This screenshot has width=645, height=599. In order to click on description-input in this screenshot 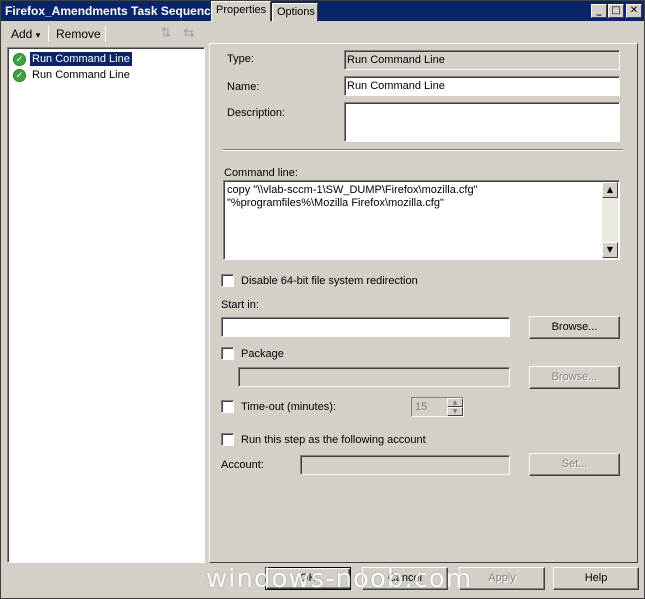, I will do `click(482, 122)`.